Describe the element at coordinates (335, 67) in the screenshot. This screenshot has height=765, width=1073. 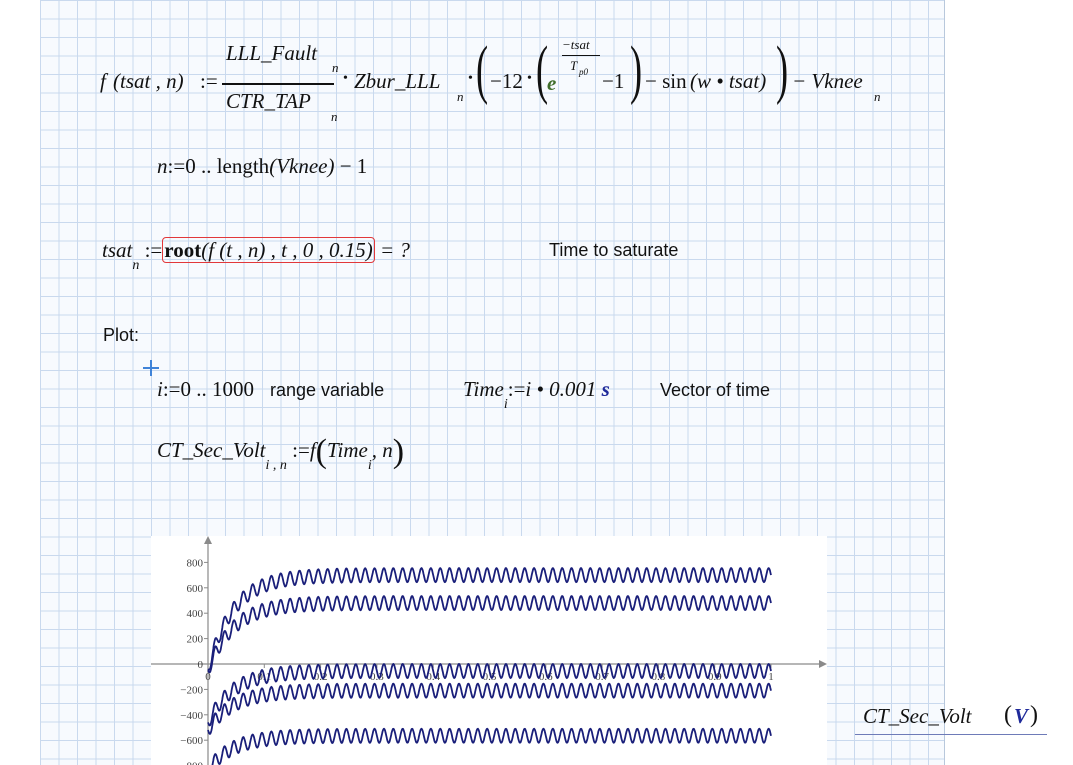
I see `lll-fault-subscript: n` at that location.